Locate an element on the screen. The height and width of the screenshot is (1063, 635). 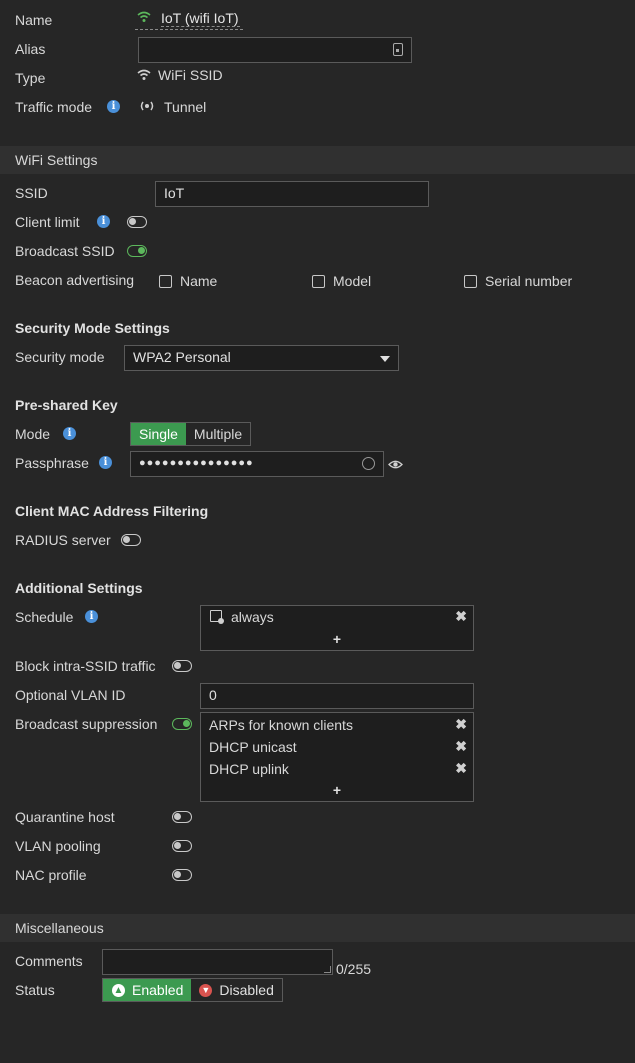
passphrase-label: Passphrase is located at coordinates (52, 463).